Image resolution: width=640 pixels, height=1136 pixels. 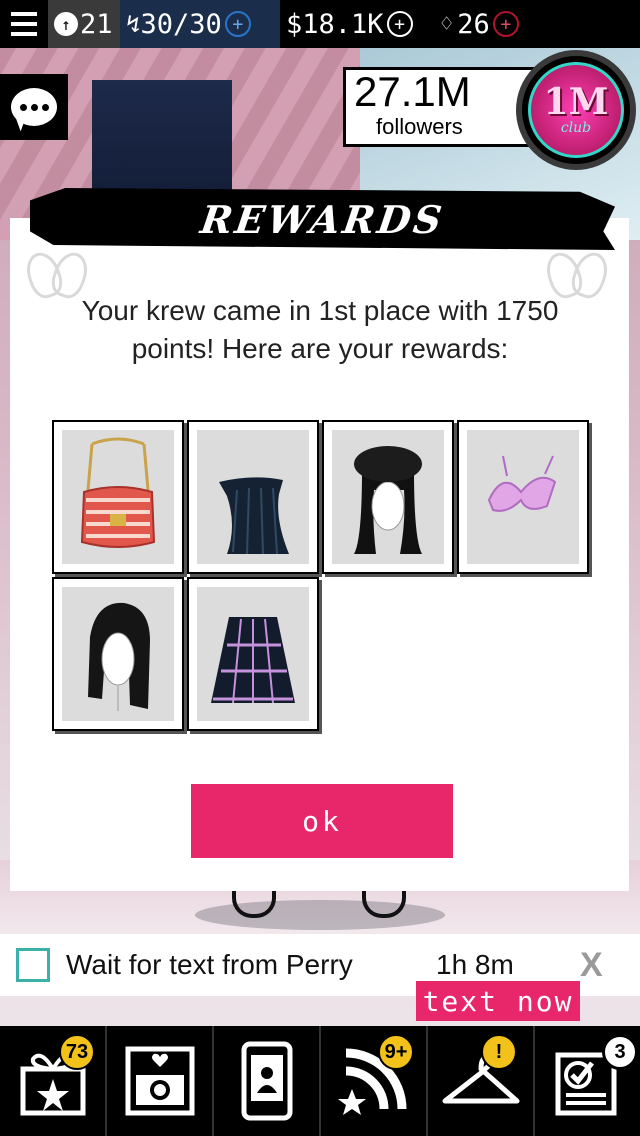 I want to click on krew-points-indicator: ♢ 26 +, so click(x=500, y=24).